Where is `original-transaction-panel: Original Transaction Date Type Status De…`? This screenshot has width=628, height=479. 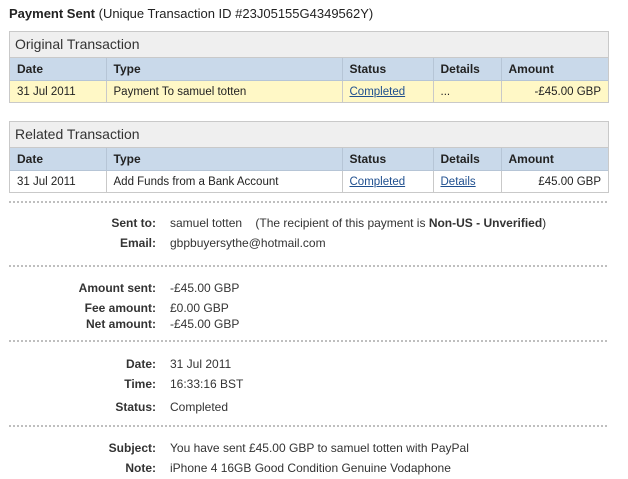
original-transaction-panel: Original Transaction Date Type Status De… is located at coordinates (309, 67).